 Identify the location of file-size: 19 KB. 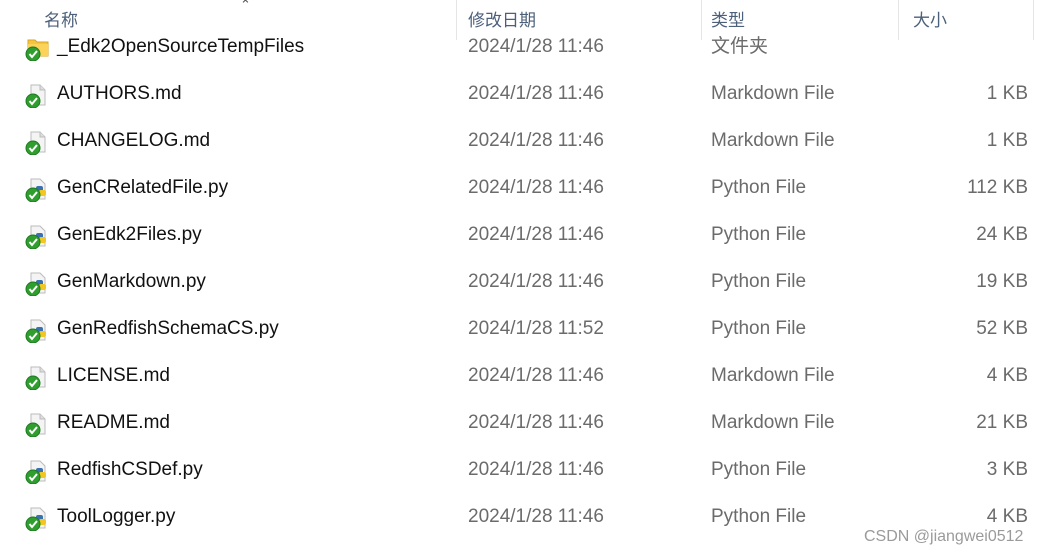
(1002, 281).